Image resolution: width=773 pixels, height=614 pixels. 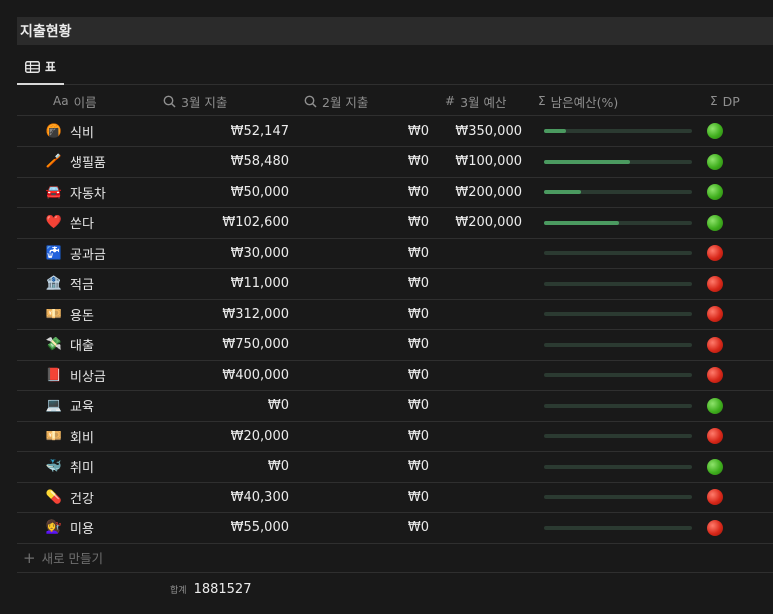 What do you see at coordinates (75, 375) in the screenshot?
I see `row-name-cell: 📕 비상금` at bounding box center [75, 375].